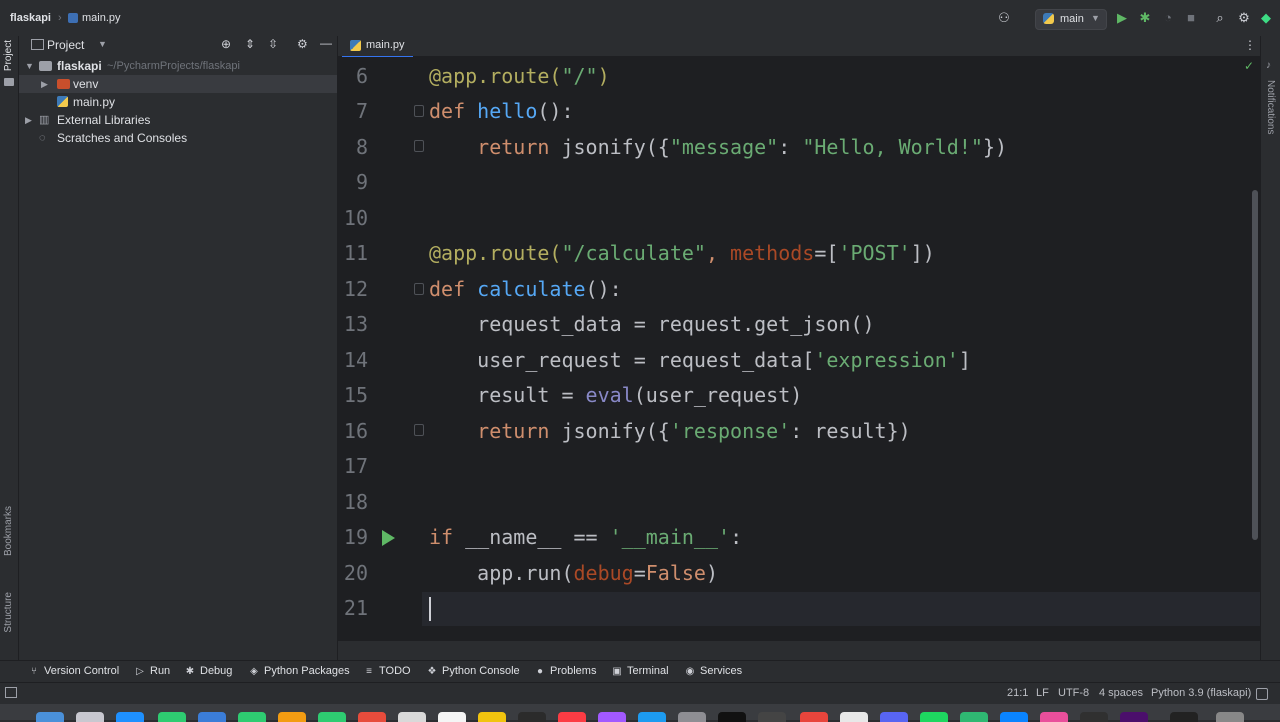 The image size is (1280, 722). Describe the element at coordinates (178, 102) in the screenshot. I see `tree-item-main-py: main.py` at that location.